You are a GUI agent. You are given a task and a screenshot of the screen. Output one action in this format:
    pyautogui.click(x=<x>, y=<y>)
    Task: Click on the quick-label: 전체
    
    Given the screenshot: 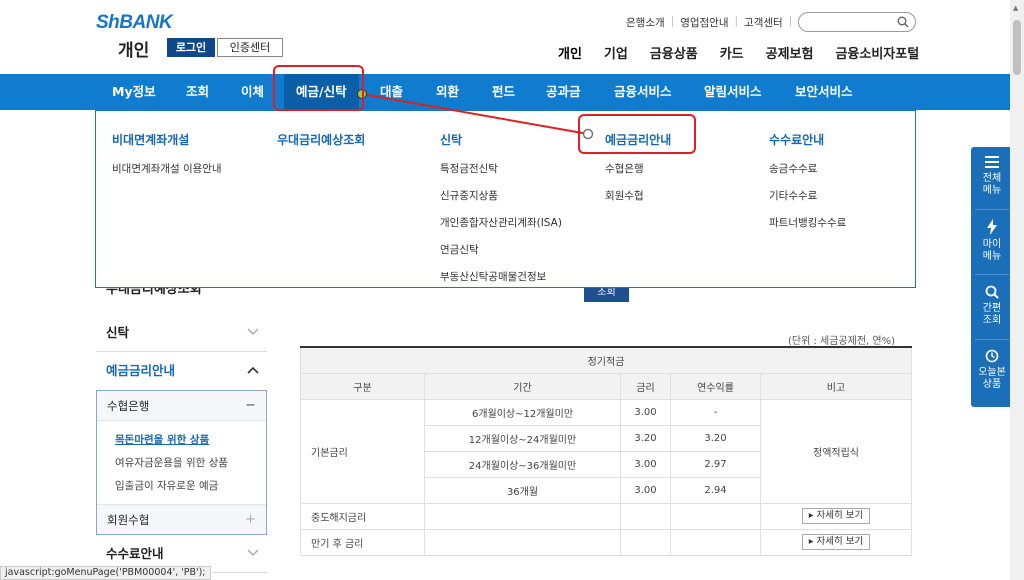 What is the action you would take?
    pyautogui.click(x=992, y=178)
    